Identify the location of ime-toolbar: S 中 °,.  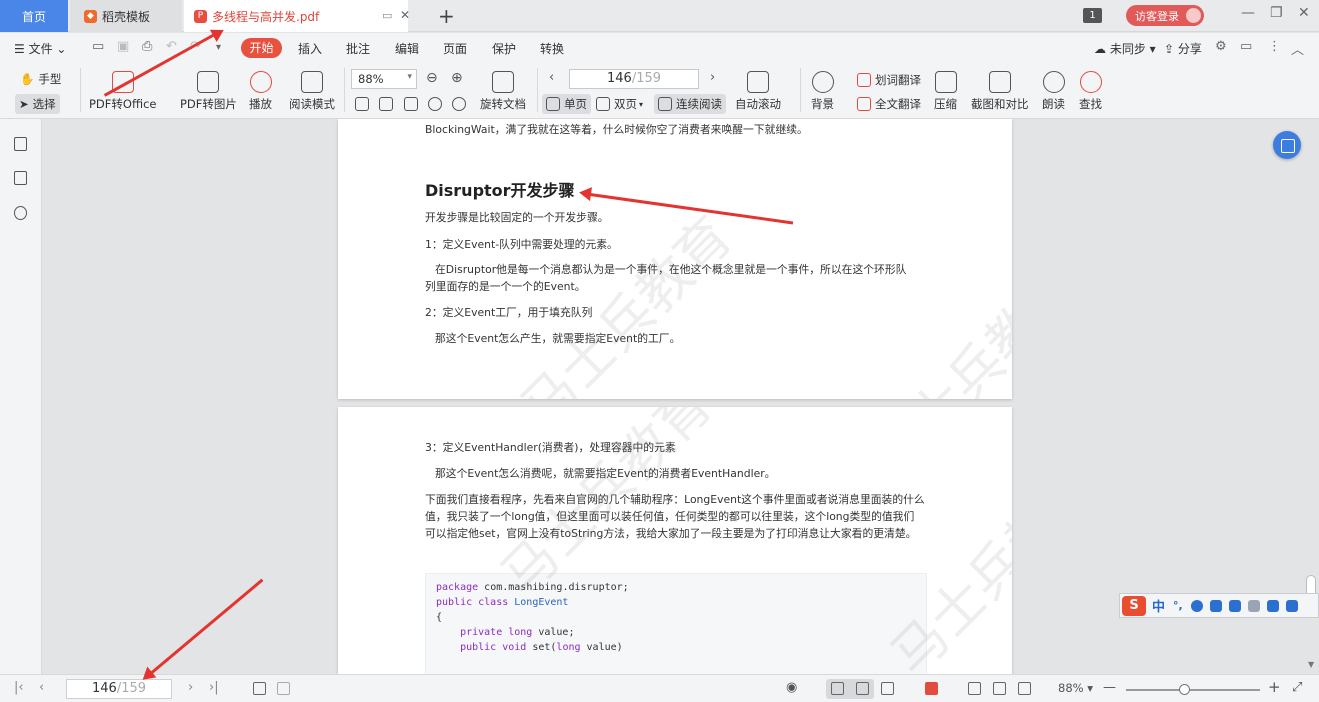
(1219, 605).